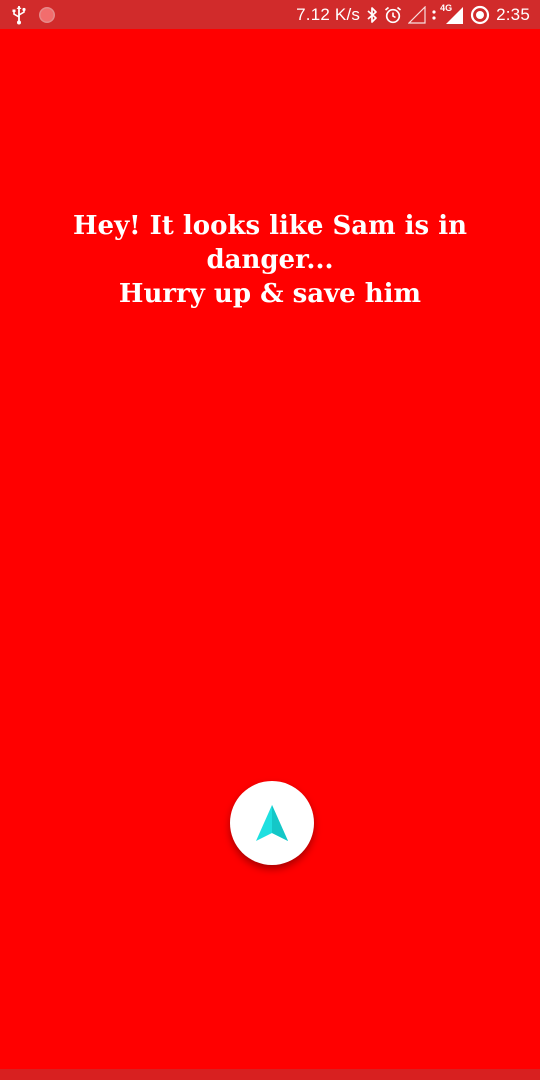 This screenshot has height=1080, width=540. I want to click on message-line-1: Hey! It looks like Sam is in, so click(270, 226).